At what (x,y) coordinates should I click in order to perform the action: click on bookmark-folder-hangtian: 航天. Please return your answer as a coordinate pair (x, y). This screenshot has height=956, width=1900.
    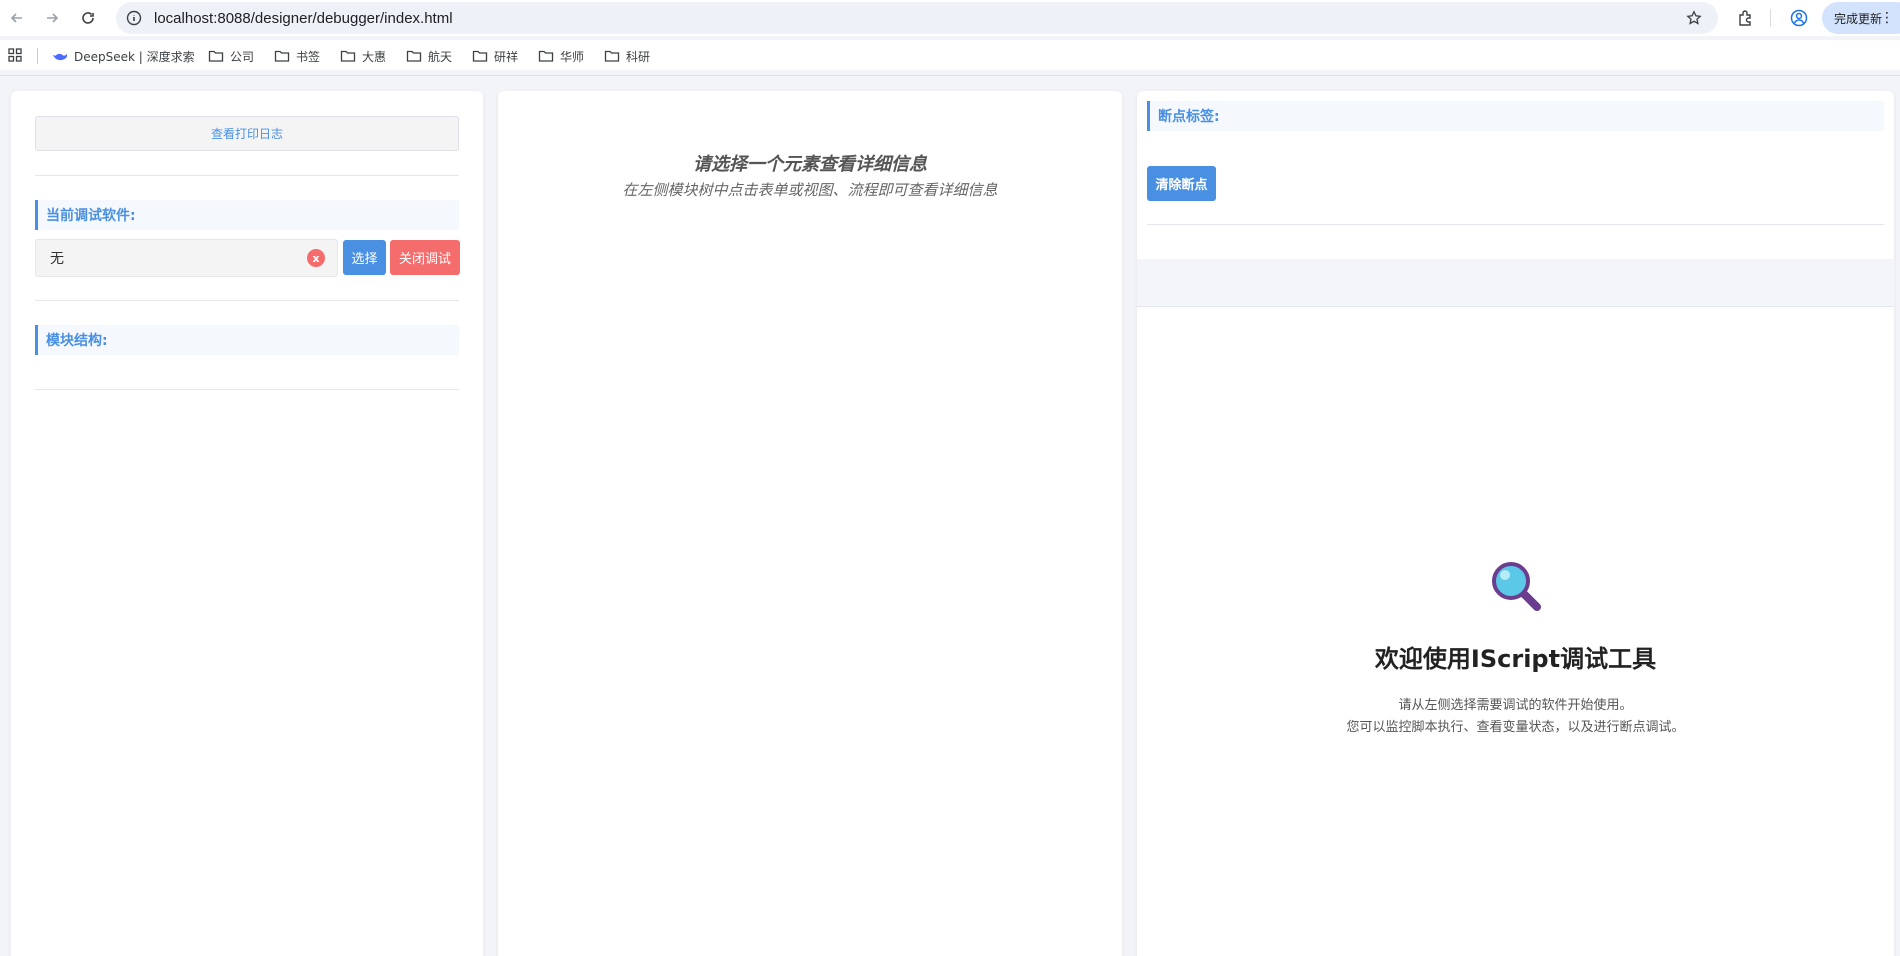
    Looking at the image, I should click on (429, 56).